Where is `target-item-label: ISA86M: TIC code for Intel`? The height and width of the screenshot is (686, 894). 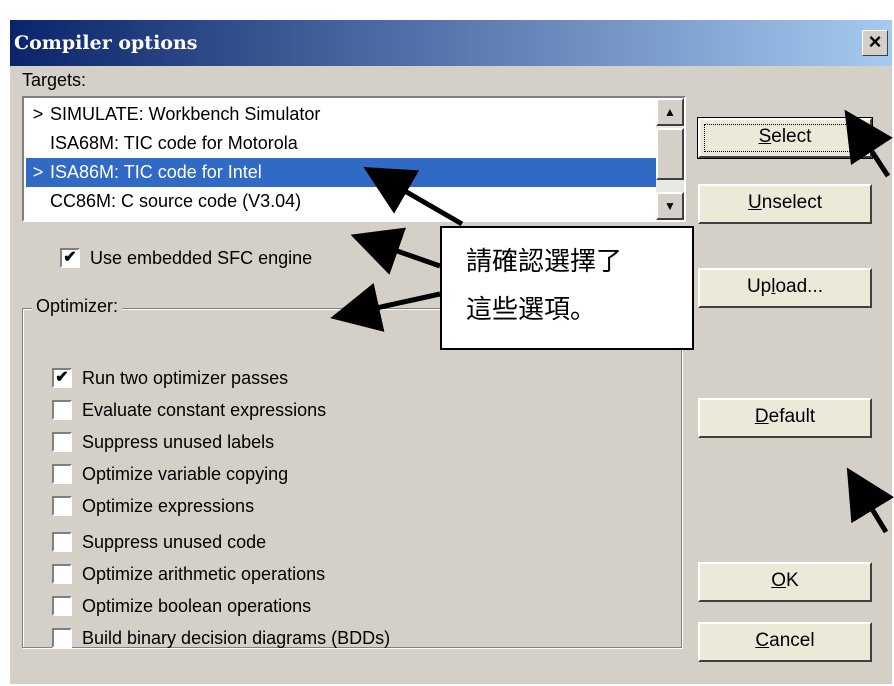
target-item-label: ISA86M: TIC code for Intel is located at coordinates (156, 172).